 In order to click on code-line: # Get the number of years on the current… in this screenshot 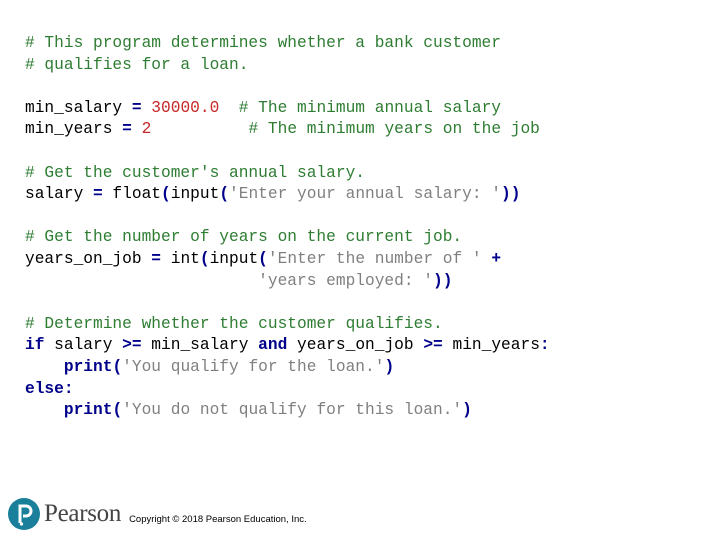, I will do `click(287, 238)`.